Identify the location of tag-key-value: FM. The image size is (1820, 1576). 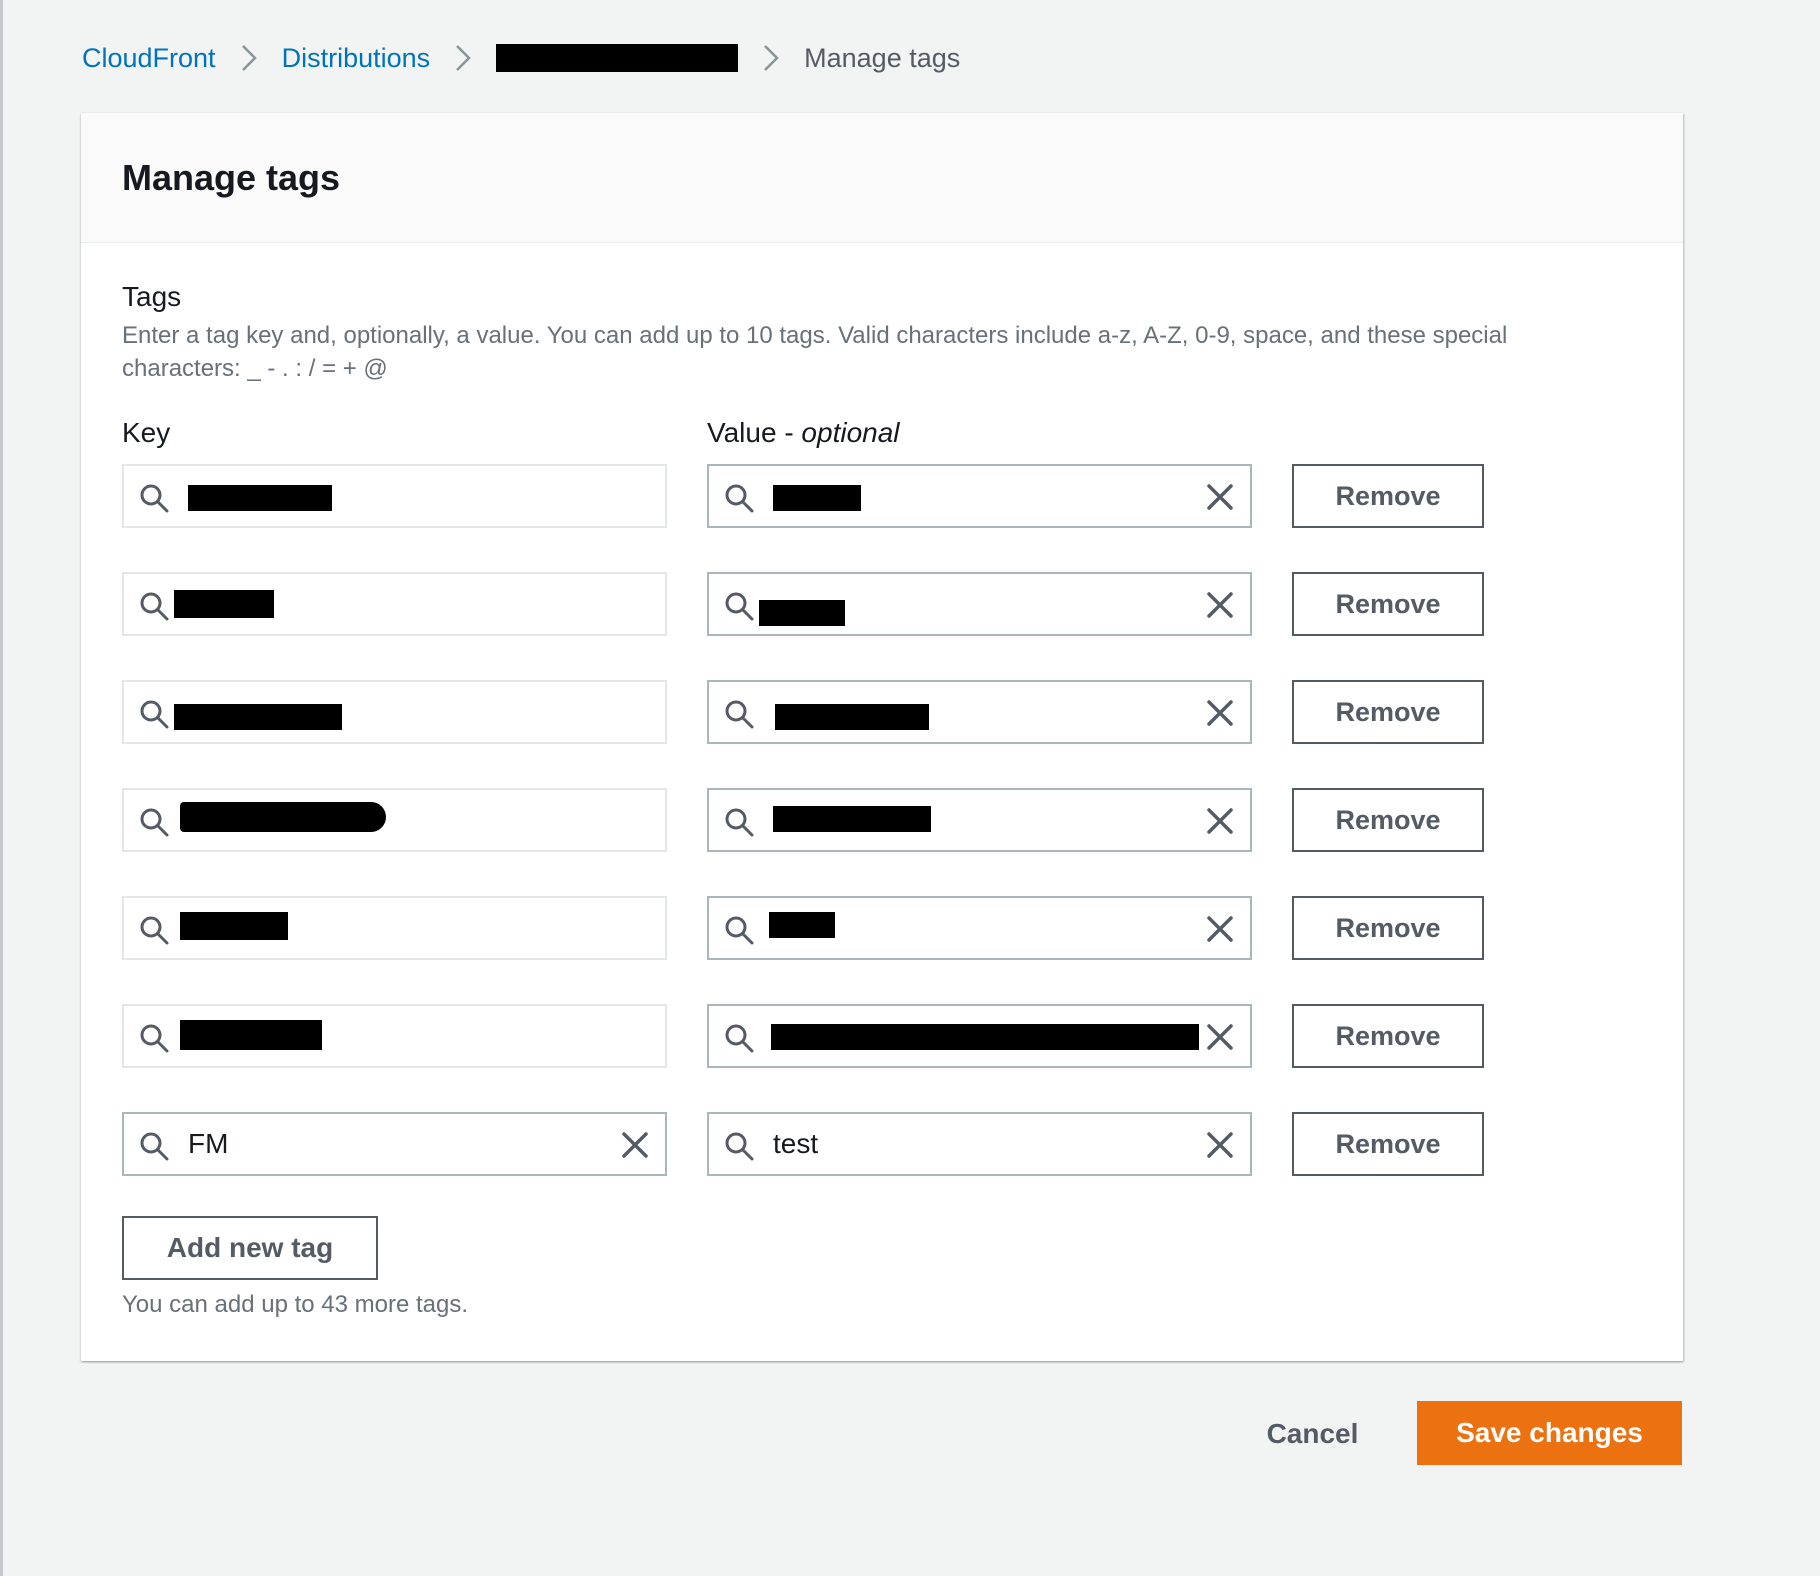
(208, 1143).